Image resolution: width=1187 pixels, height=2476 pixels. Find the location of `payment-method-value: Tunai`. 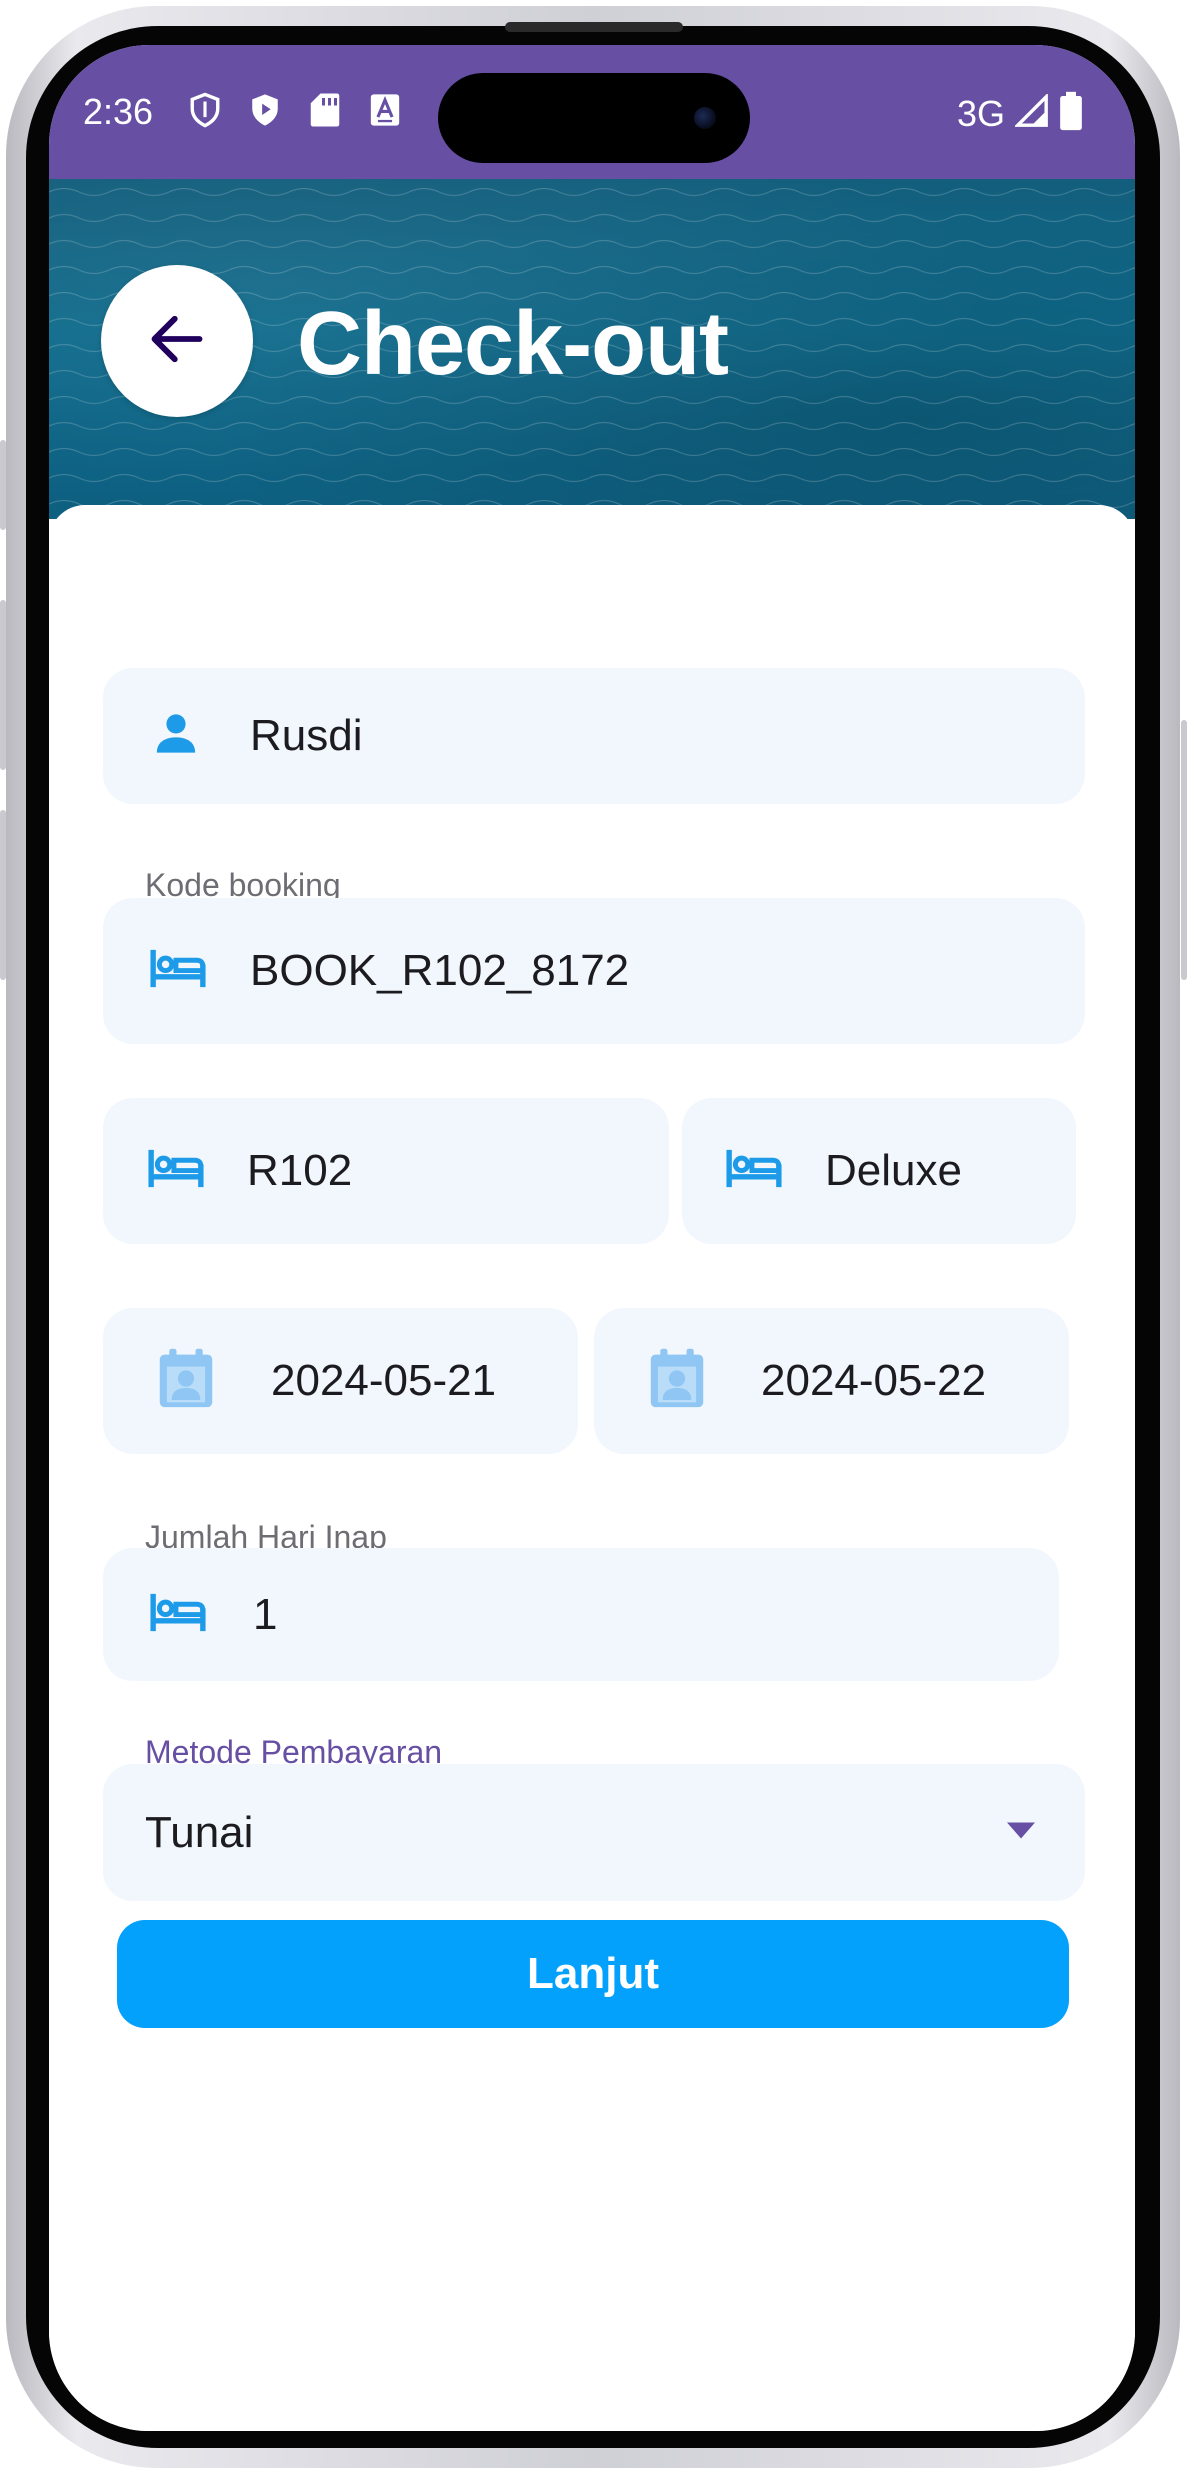

payment-method-value: Tunai is located at coordinates (199, 1832).